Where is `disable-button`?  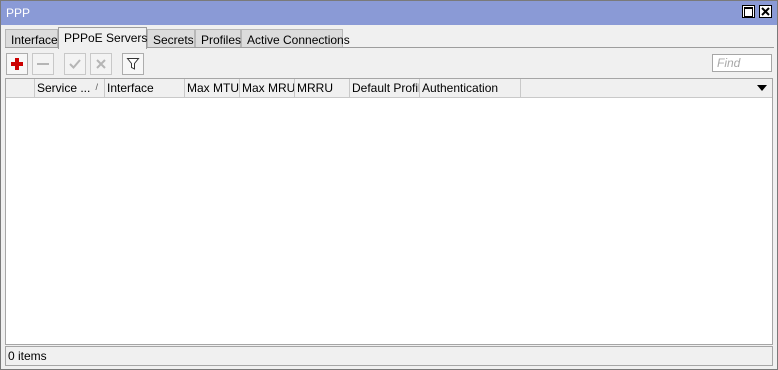 disable-button is located at coordinates (101, 64).